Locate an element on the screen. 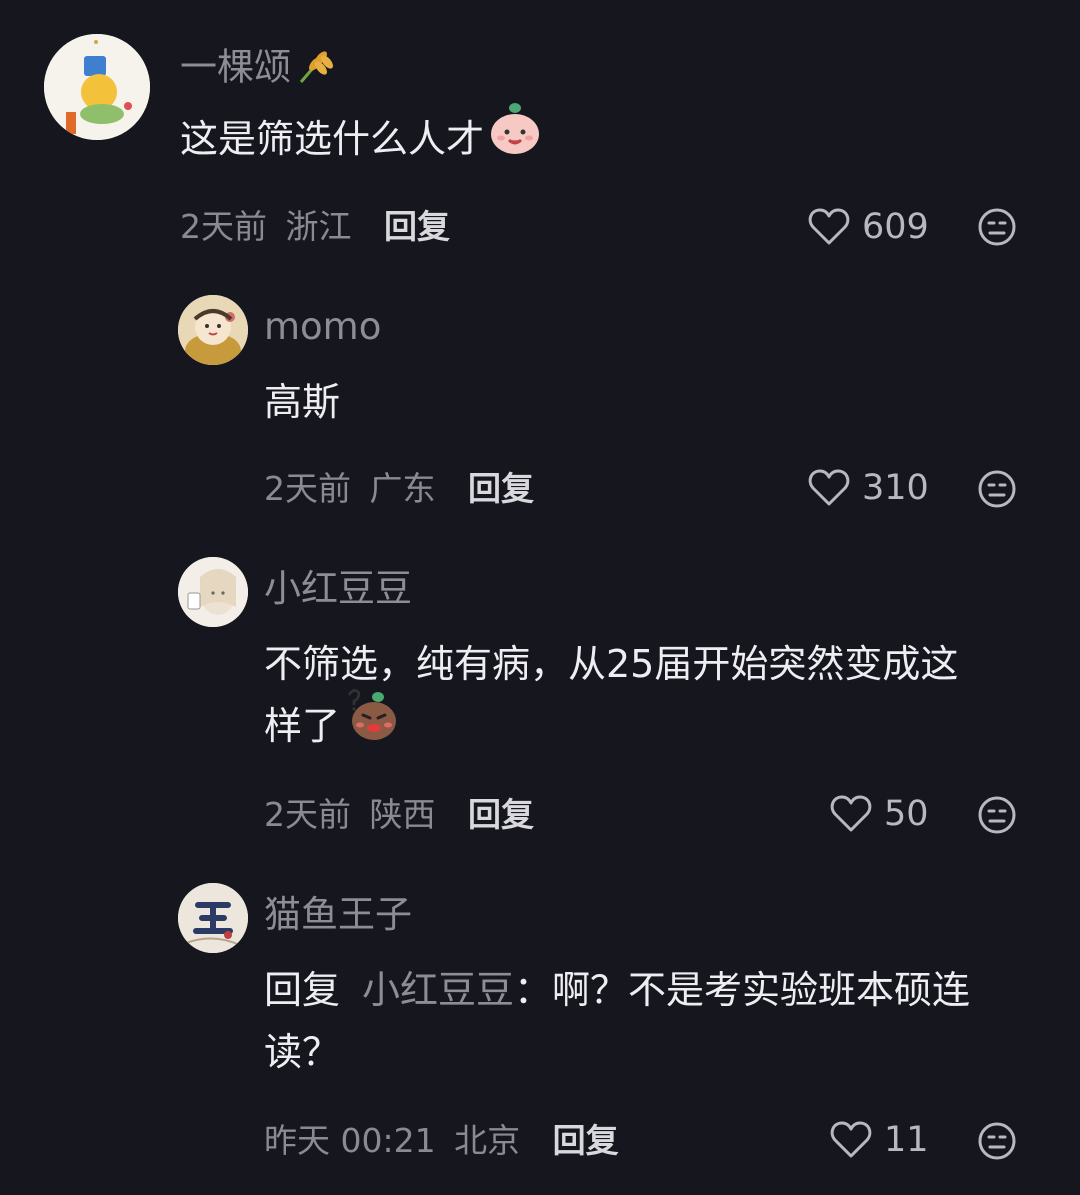  comment-text: 不筛选，纯有病，从25届开始突然变成这 样了 is located at coordinates (611, 697).